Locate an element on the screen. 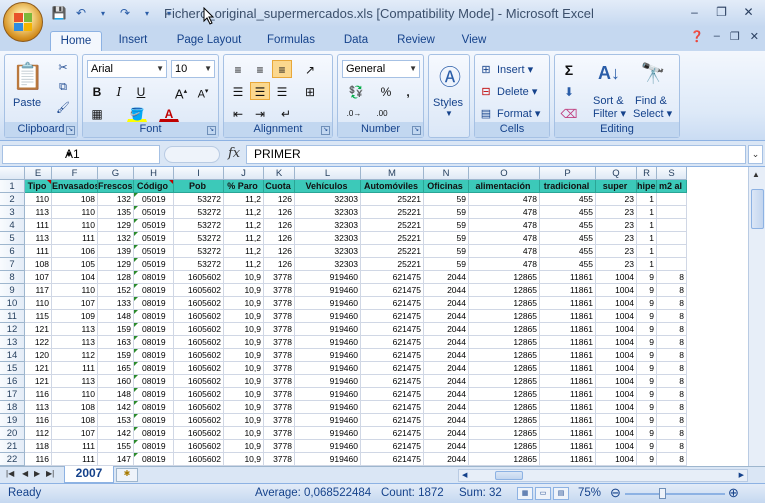 The height and width of the screenshot is (503, 765). cell: 112 is located at coordinates (75, 355).